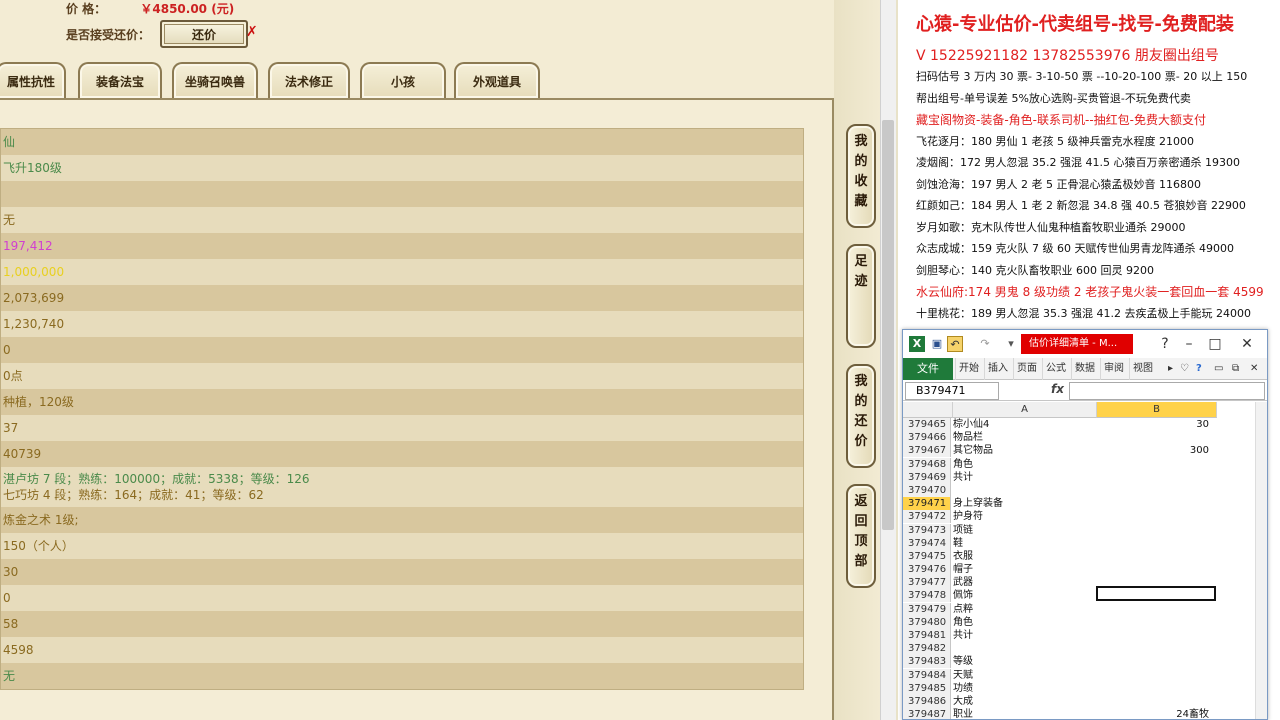 Image resolution: width=1280 pixels, height=720 pixels. I want to click on row-number: 379474, so click(927, 543).